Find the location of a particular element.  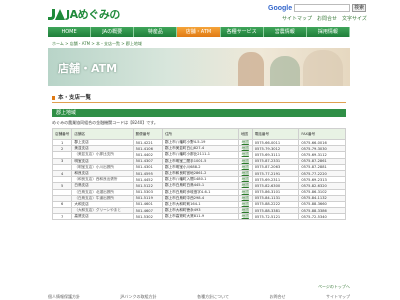

site-header: JAめぐみの Google 検索 サイトマップ お問合せ 文字サイズ is located at coordinates (200, 13).